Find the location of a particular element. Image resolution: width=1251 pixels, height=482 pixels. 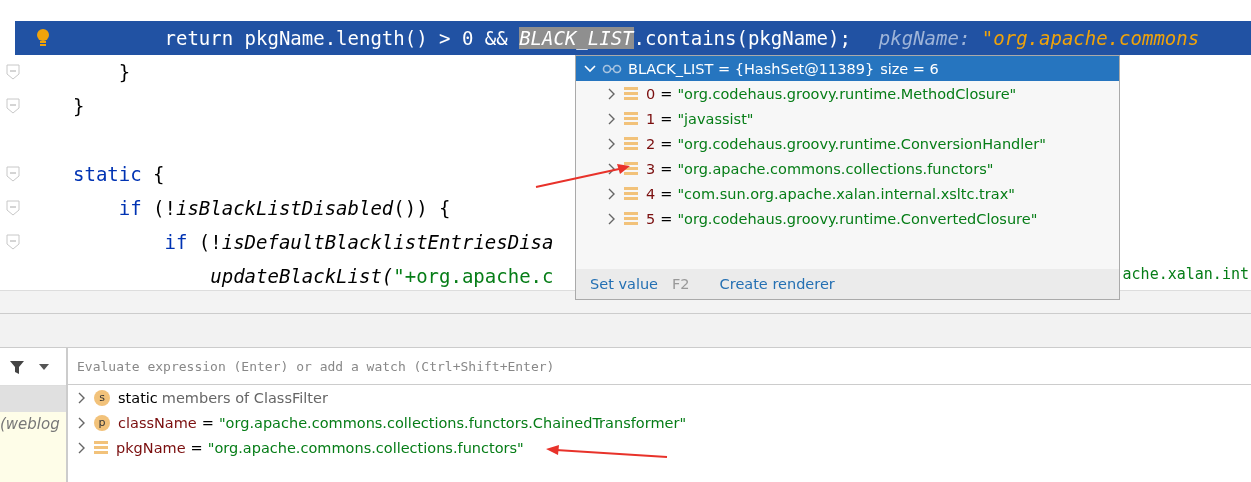

watch-header-row: BLACK_LIST = {HashSet@11389} size = 6 is located at coordinates (847, 68).